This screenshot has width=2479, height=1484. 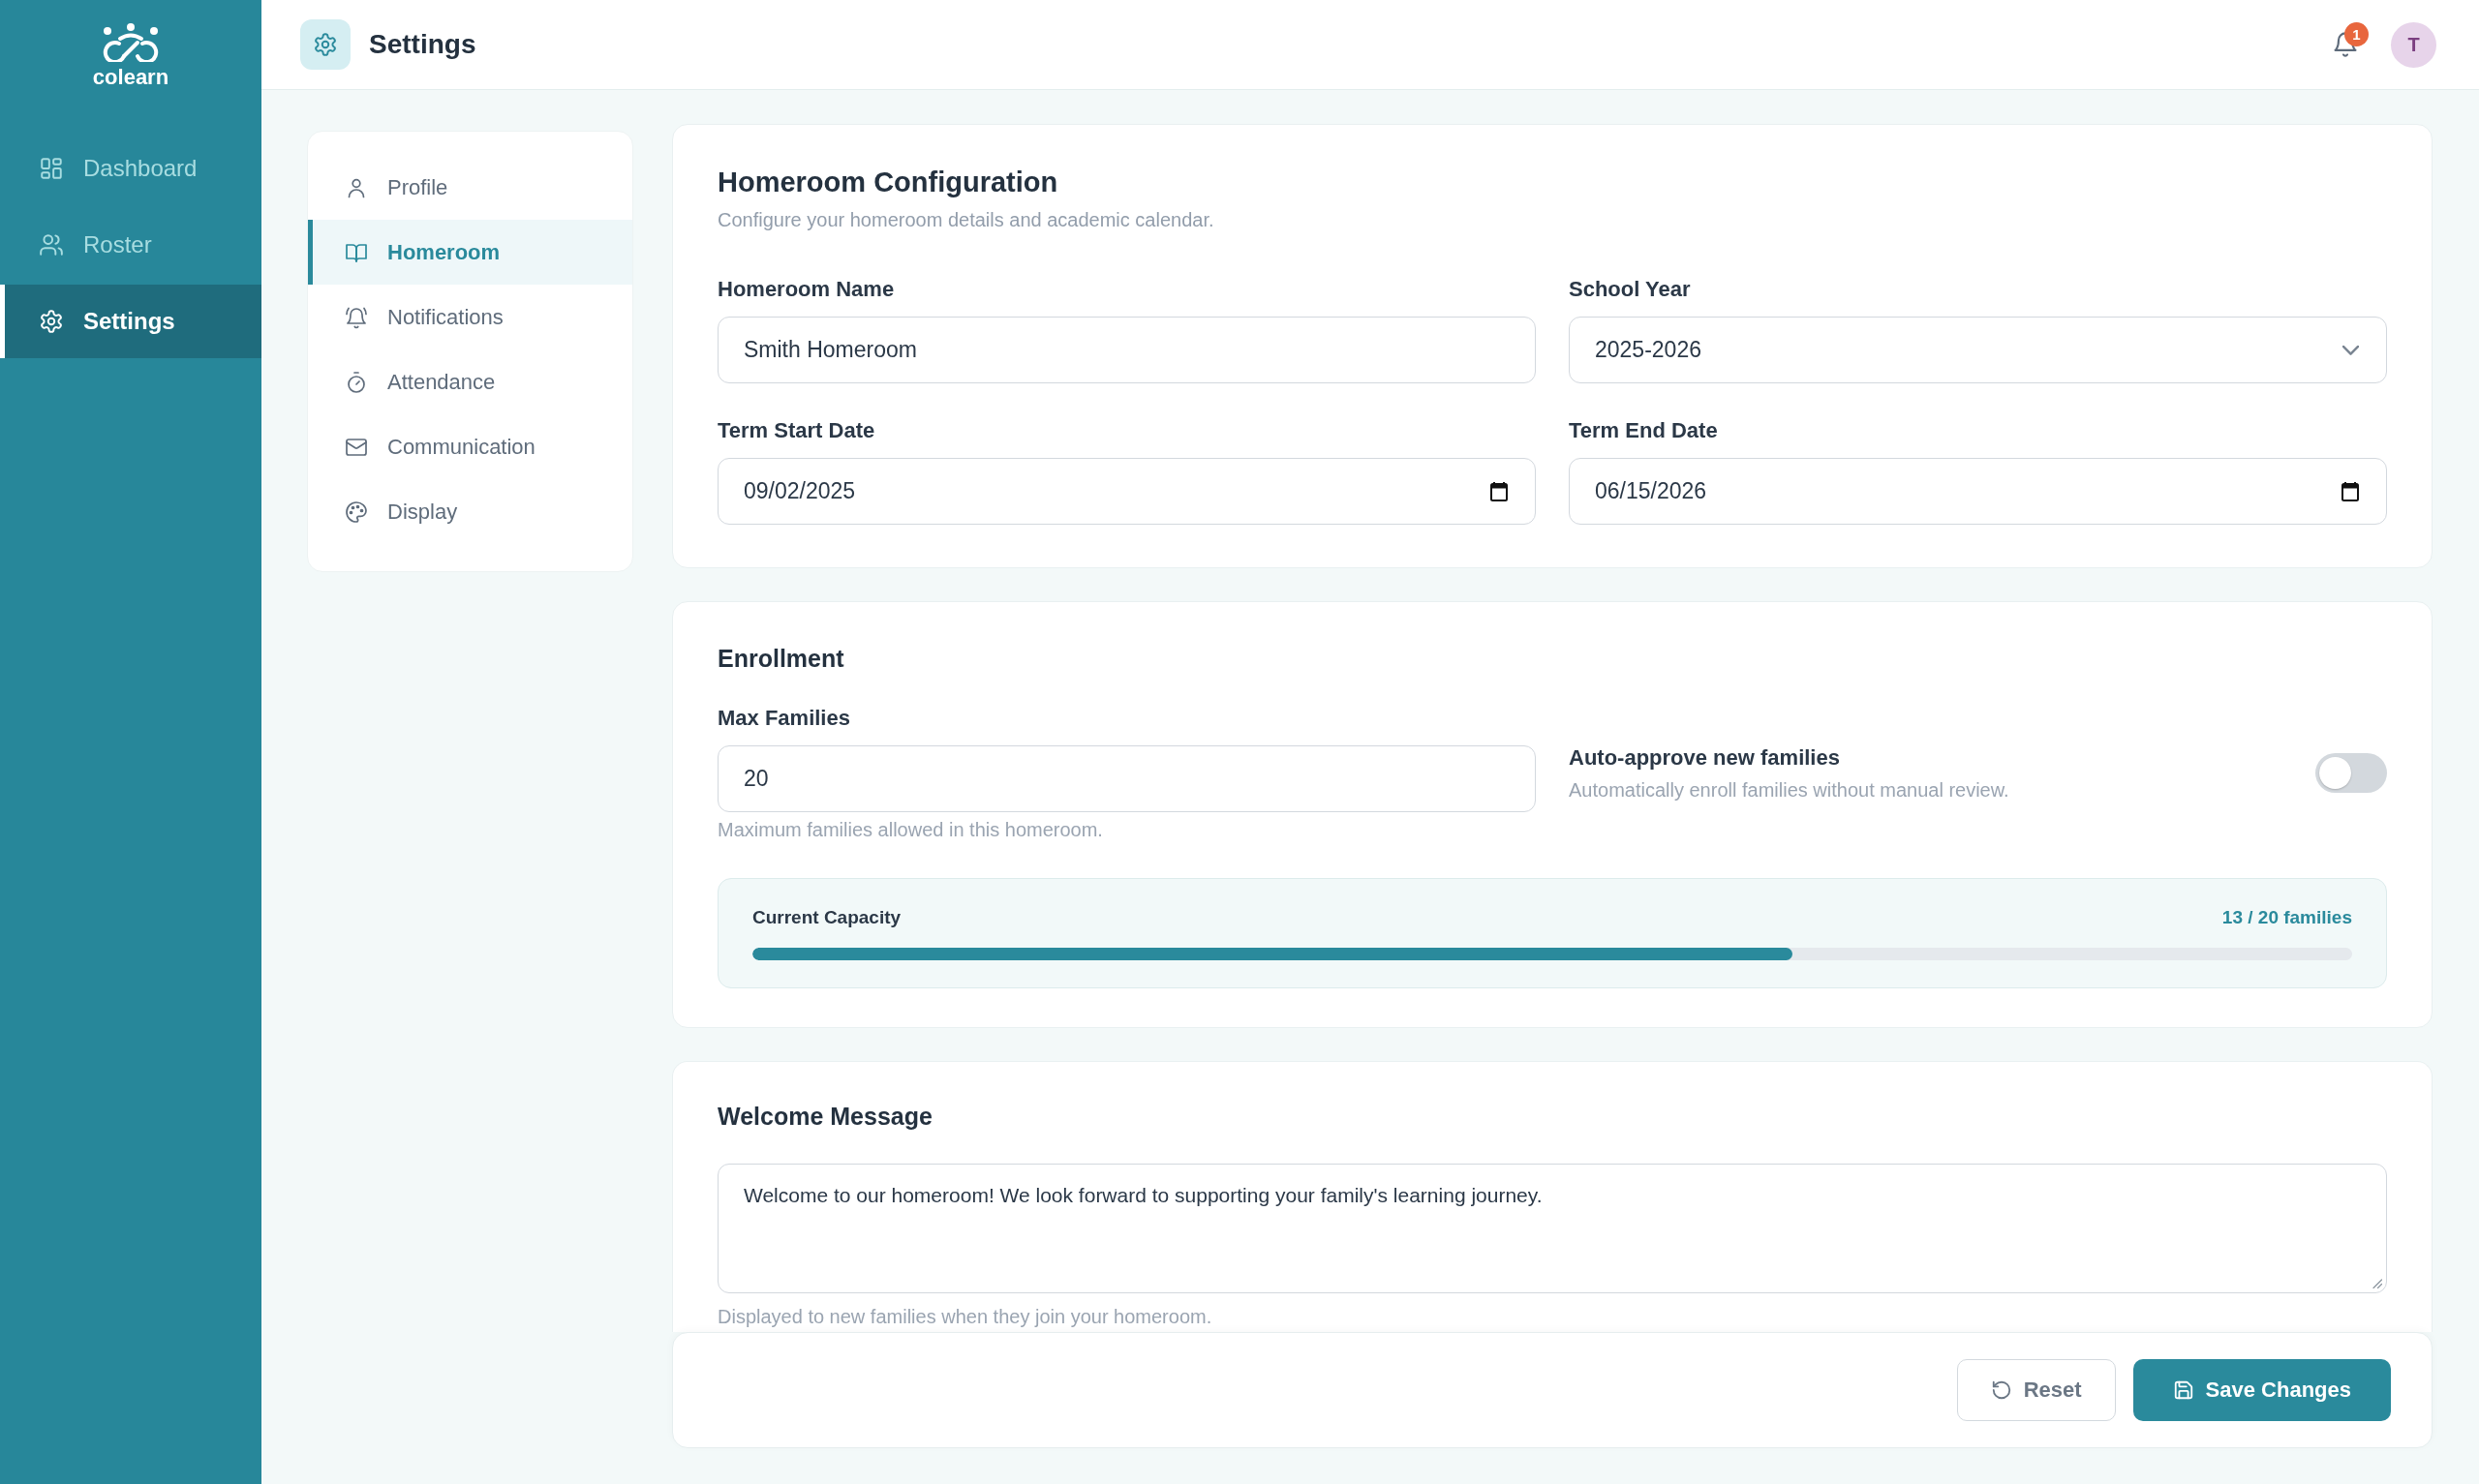 What do you see at coordinates (130, 245) in the screenshot?
I see `sidebar-item: Roster` at bounding box center [130, 245].